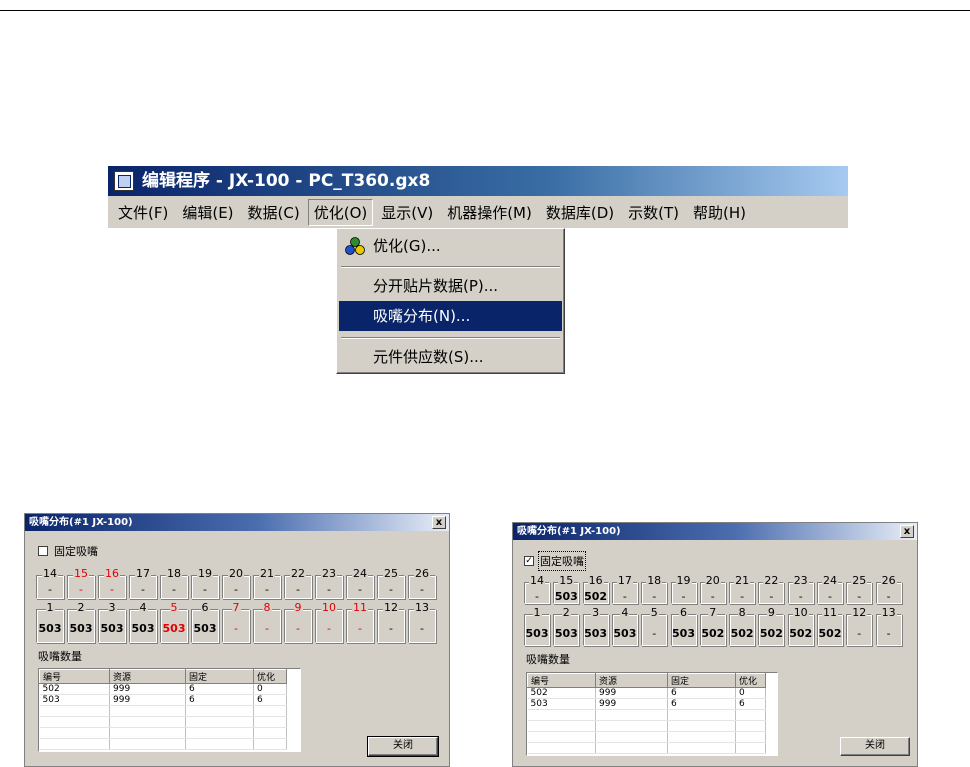 The image size is (970, 767). Describe the element at coordinates (340, 212) in the screenshot. I see `menu-optimize: 优化(O)` at that location.